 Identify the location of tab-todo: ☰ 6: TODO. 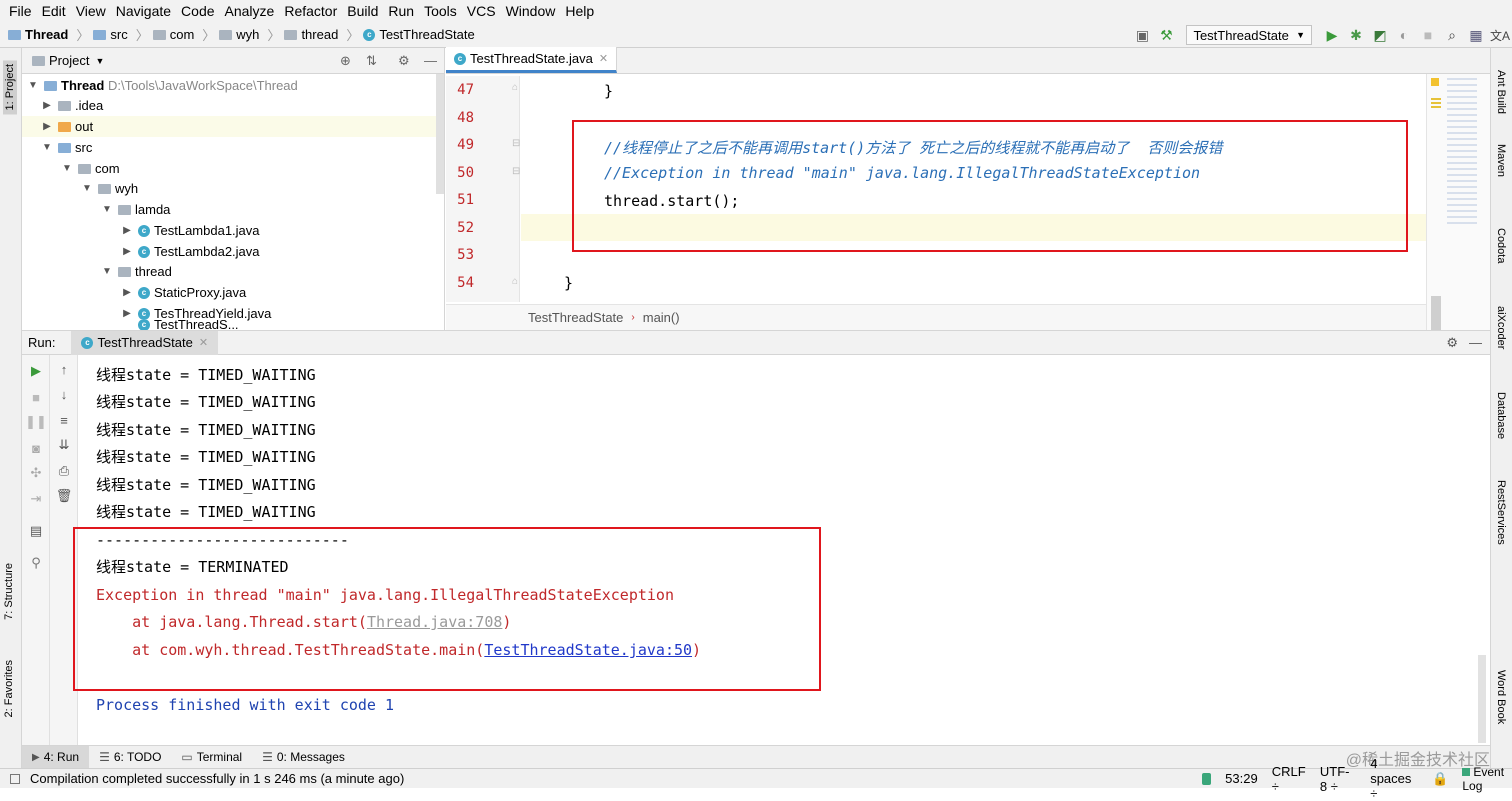
(130, 757).